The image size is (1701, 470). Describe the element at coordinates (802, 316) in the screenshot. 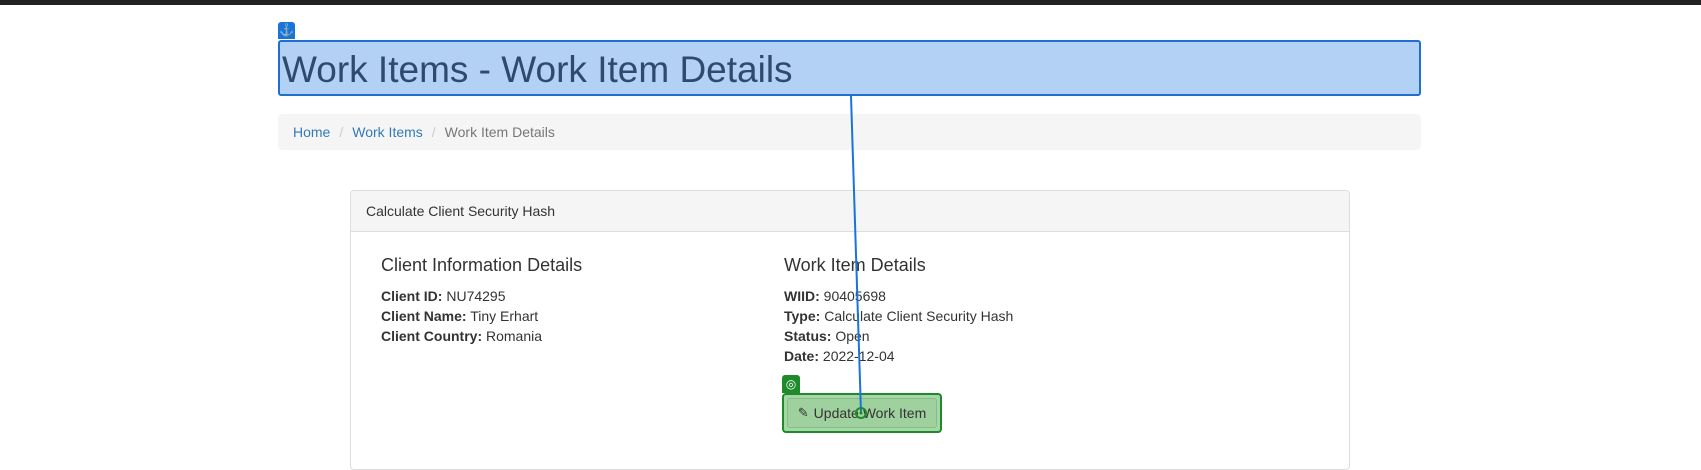

I see `type-label: Type:` at that location.